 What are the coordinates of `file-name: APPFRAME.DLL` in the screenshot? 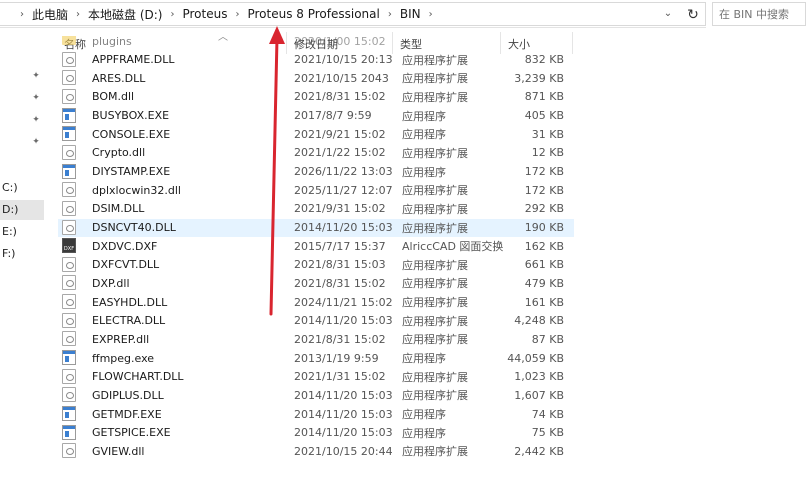 It's located at (133, 60).